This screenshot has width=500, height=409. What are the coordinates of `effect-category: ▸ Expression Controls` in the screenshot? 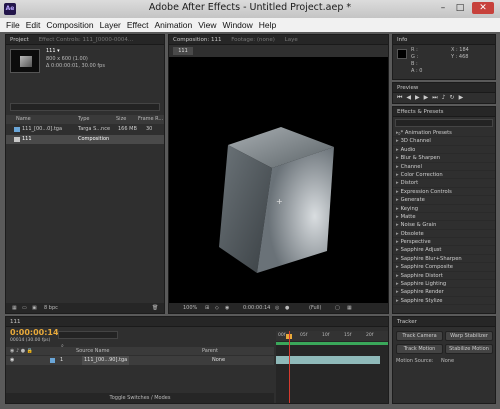 It's located at (444, 192).